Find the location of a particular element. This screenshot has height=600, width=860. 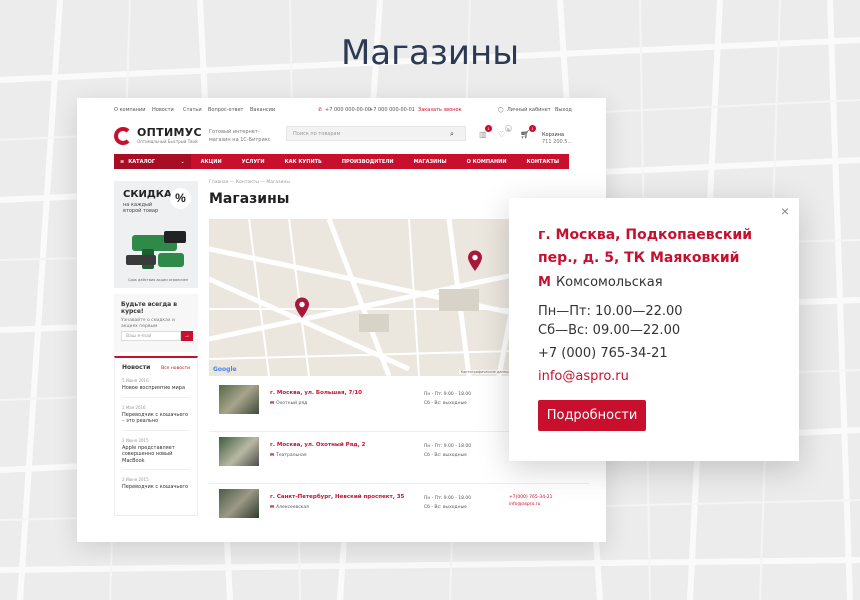

cart-icon: 🛒︎ is located at coordinates (525, 134).